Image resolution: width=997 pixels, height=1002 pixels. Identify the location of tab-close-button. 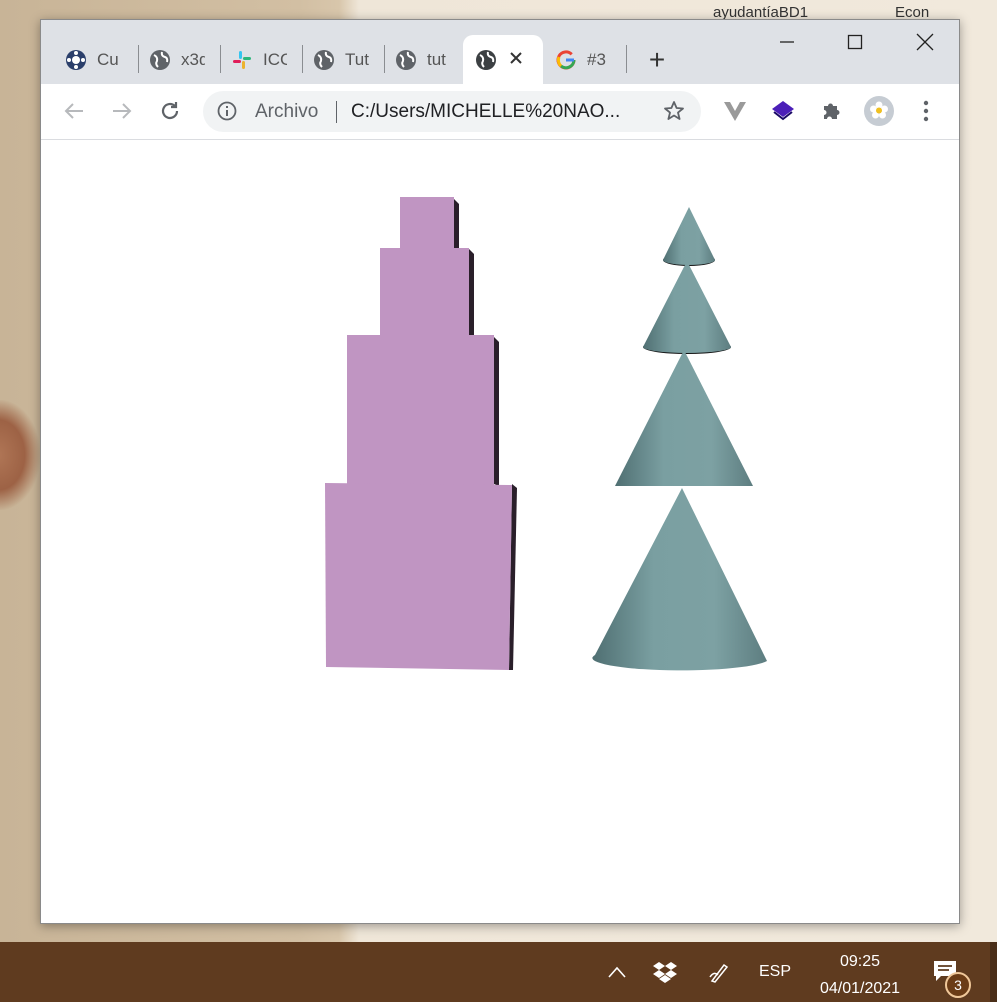
(516, 59).